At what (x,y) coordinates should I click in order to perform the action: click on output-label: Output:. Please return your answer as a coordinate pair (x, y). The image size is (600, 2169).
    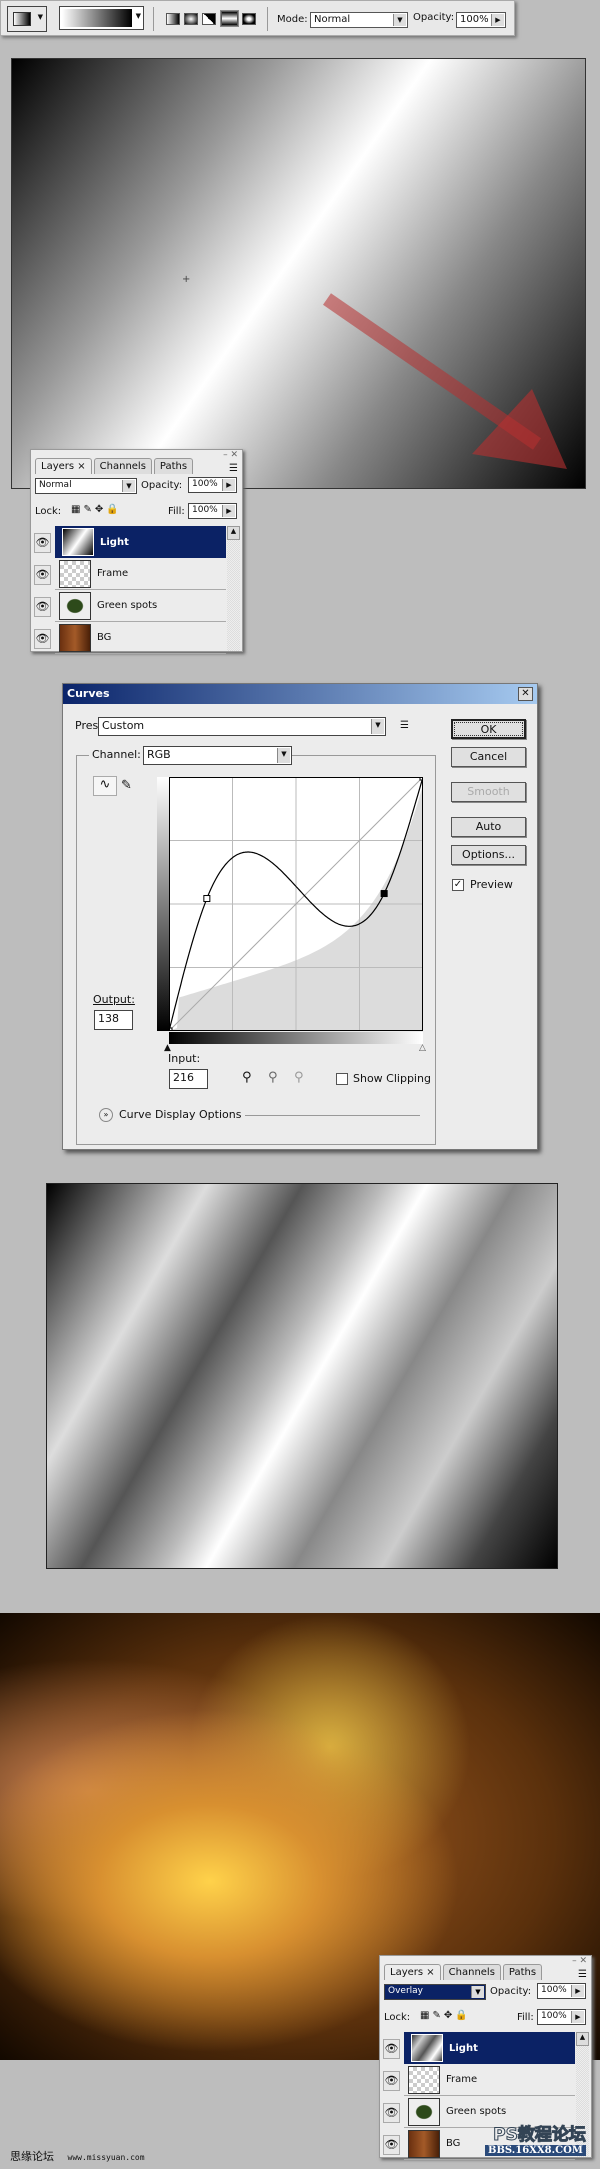
    Looking at the image, I should click on (114, 999).